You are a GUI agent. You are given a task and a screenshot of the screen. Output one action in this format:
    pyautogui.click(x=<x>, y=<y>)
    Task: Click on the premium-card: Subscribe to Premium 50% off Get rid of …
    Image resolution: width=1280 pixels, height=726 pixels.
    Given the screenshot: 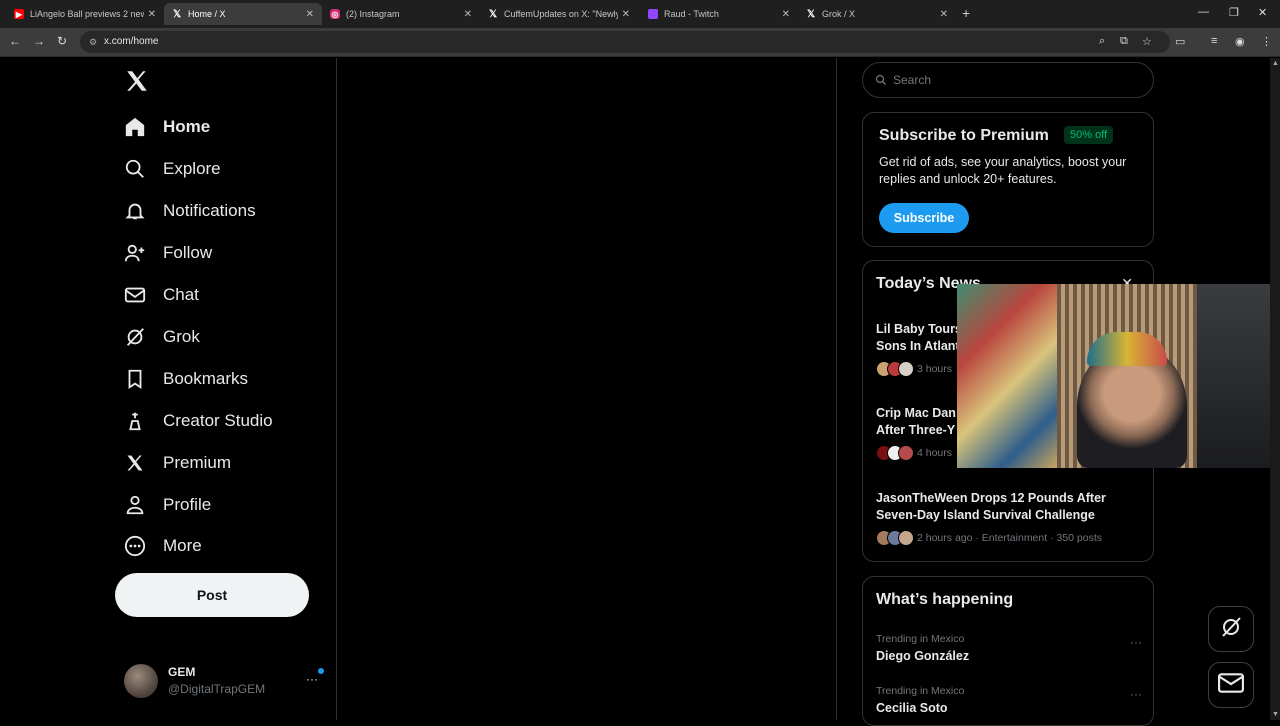 What is the action you would take?
    pyautogui.click(x=1008, y=179)
    